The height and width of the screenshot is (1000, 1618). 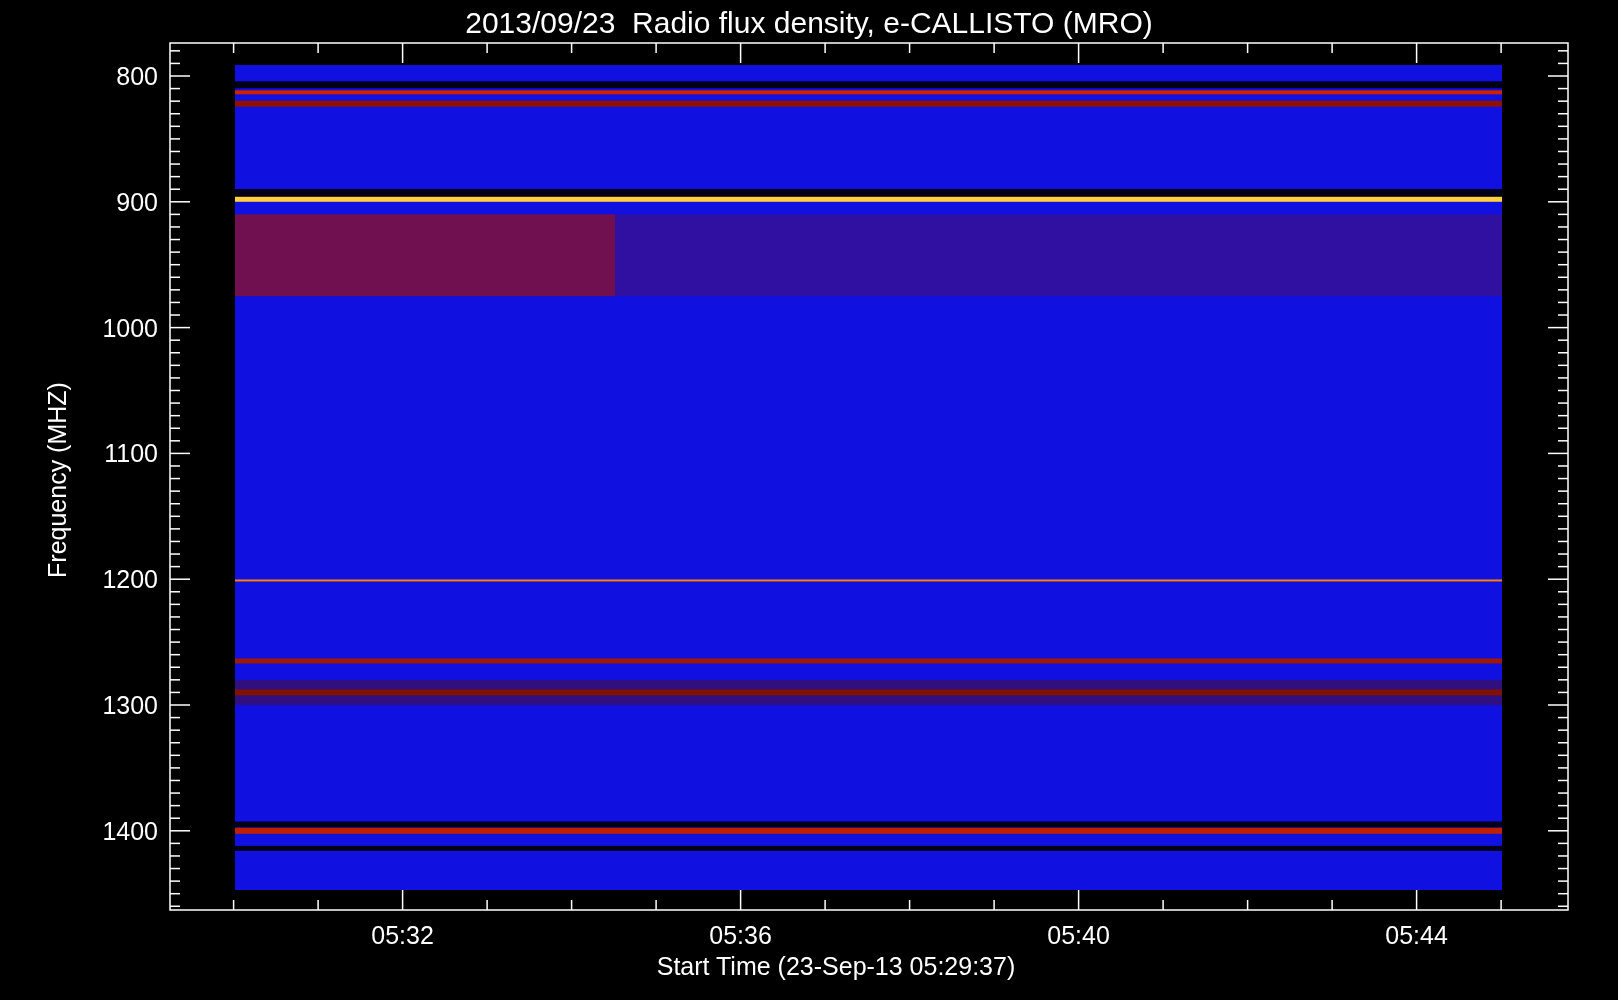 What do you see at coordinates (1416, 935) in the screenshot?
I see `tick-label: 05:44` at bounding box center [1416, 935].